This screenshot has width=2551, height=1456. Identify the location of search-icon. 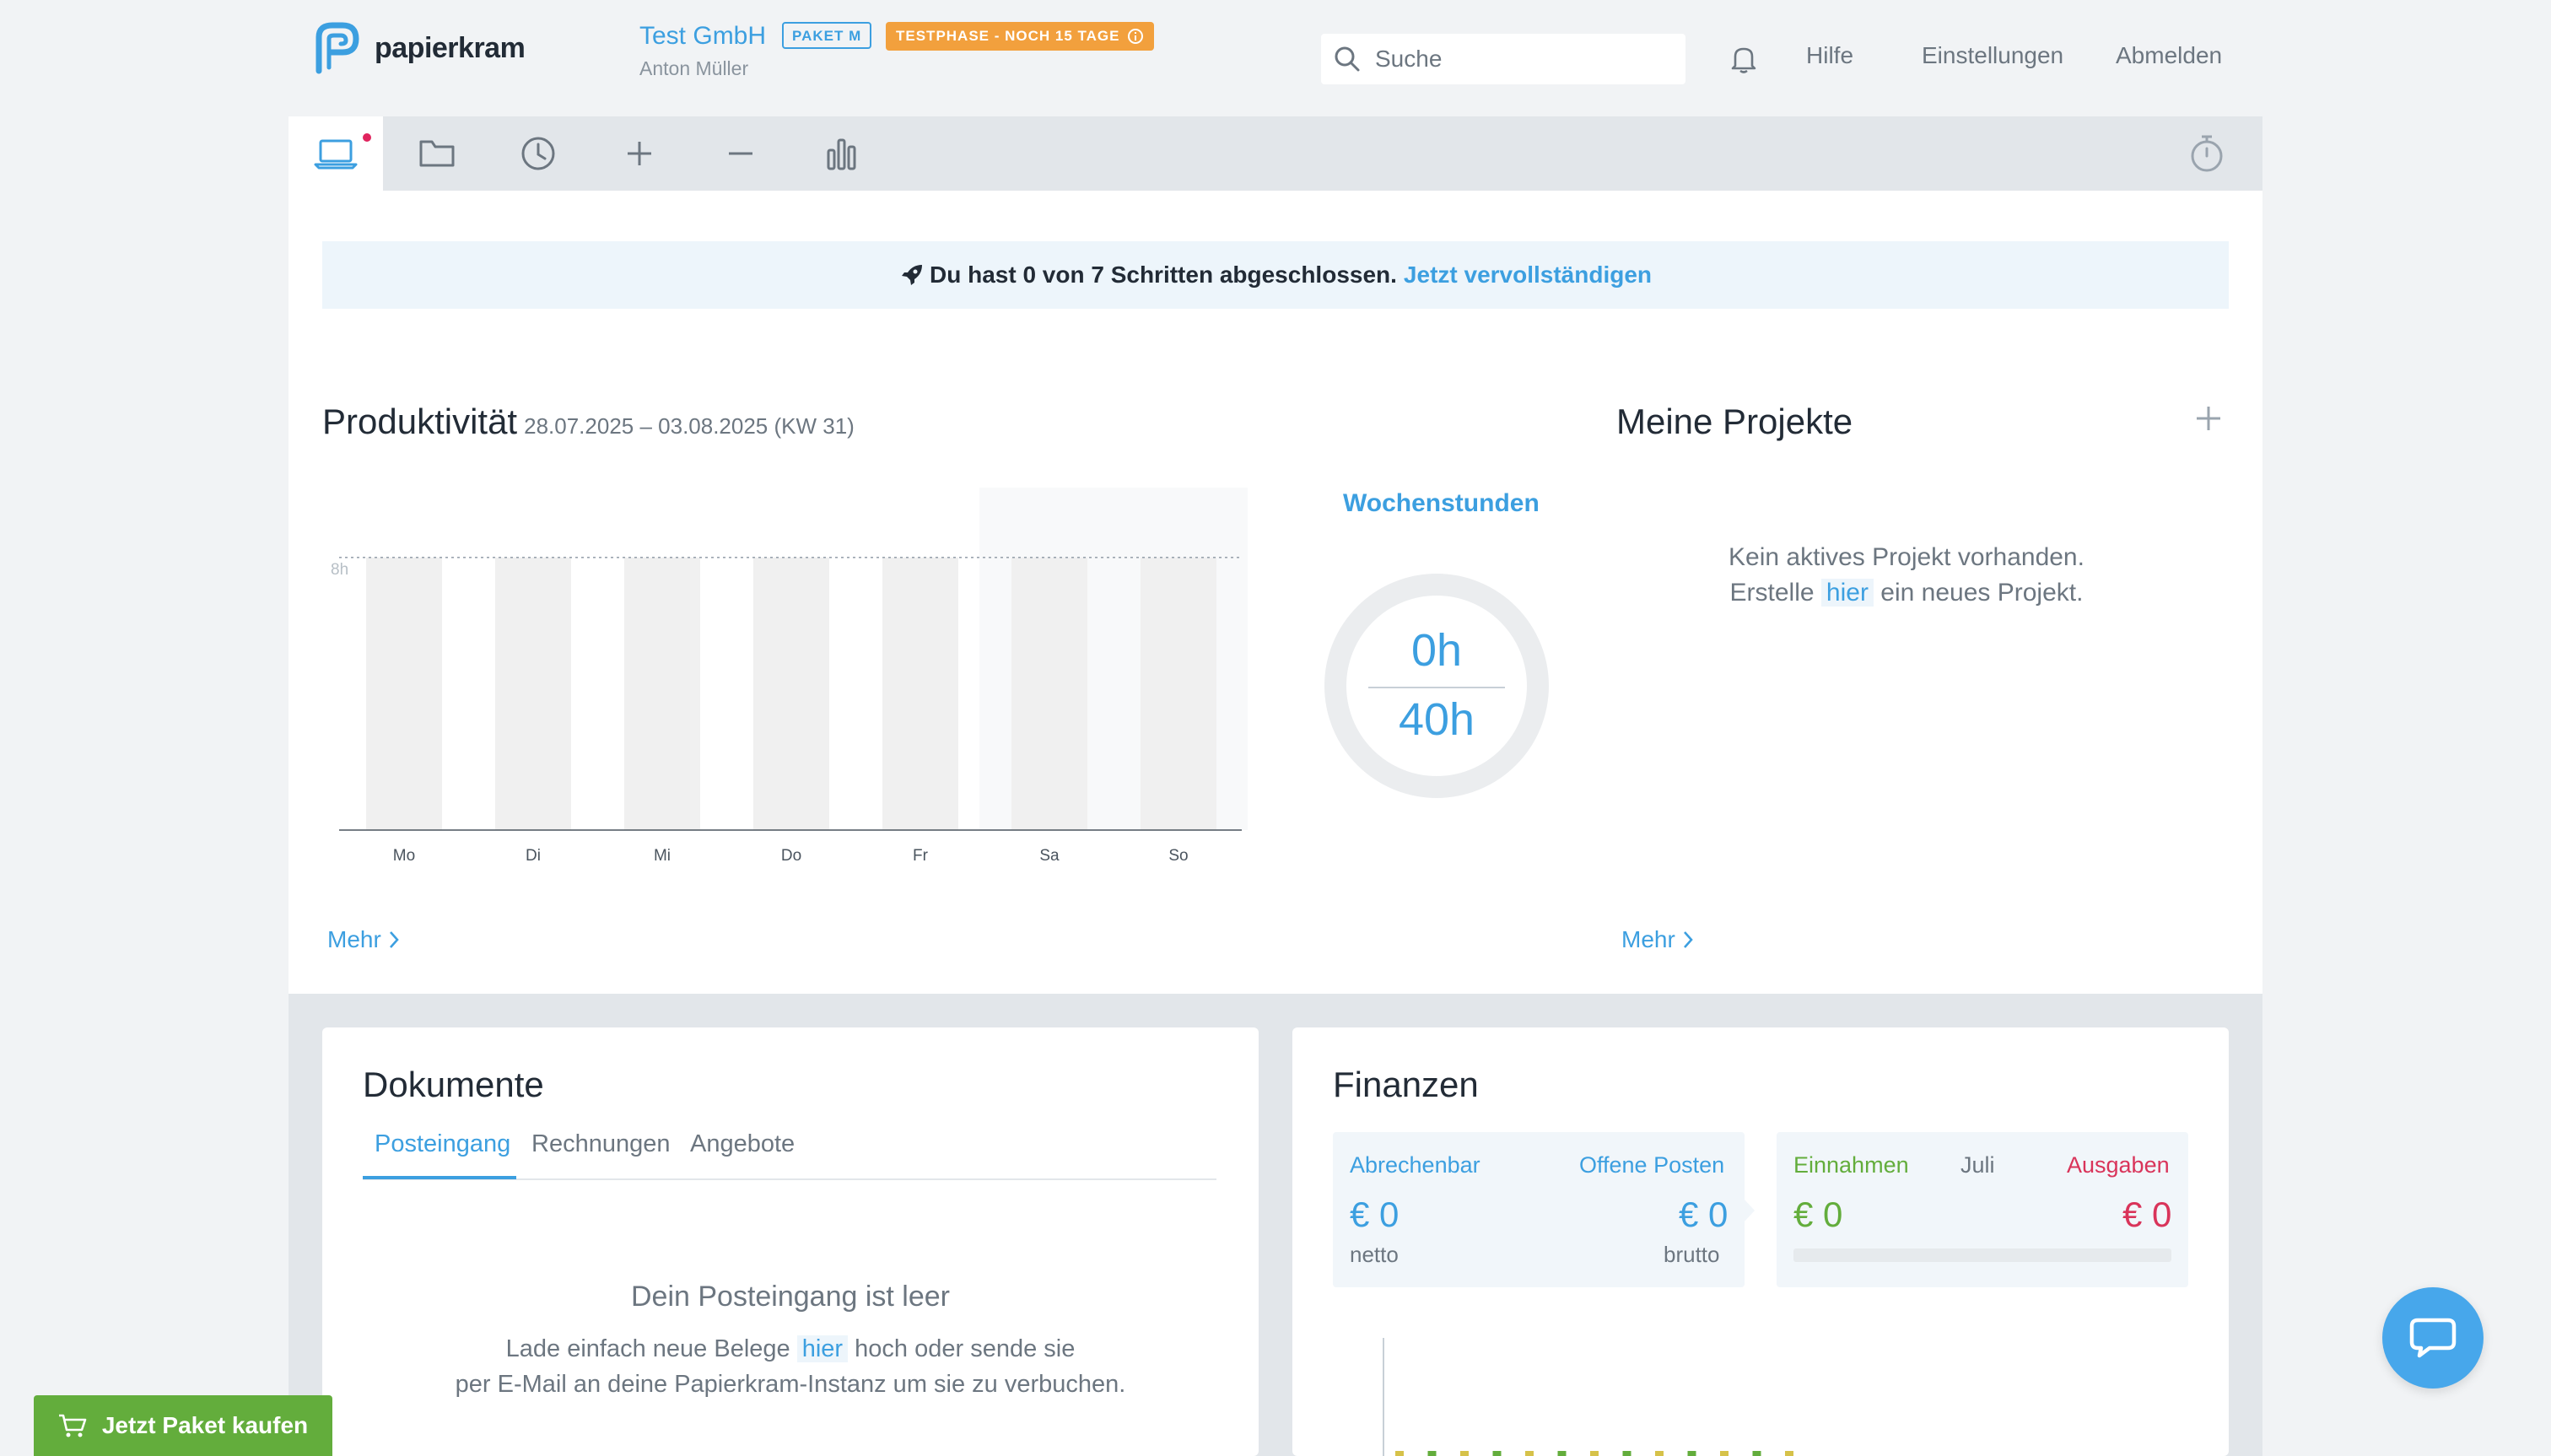
(1347, 59).